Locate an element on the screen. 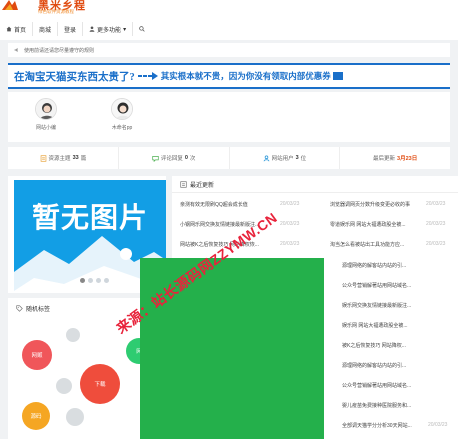  divider is located at coordinates (315, 192).